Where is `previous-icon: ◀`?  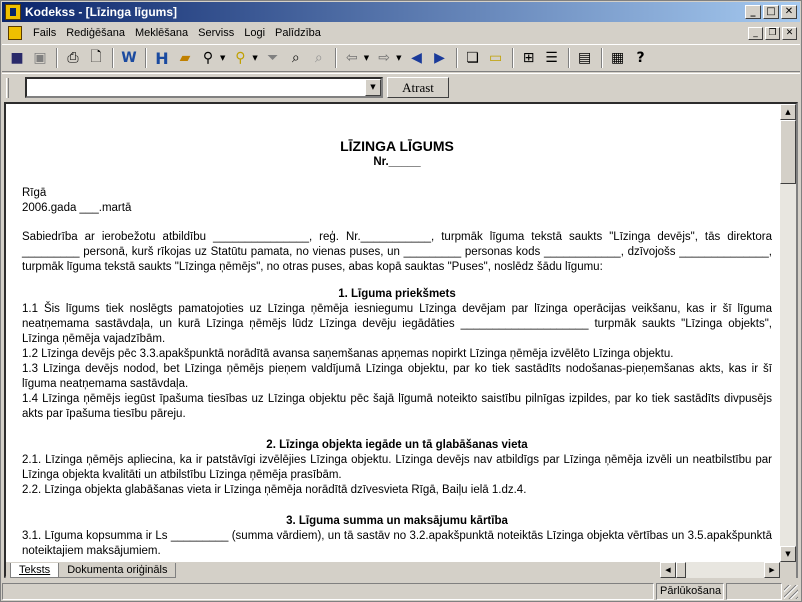 previous-icon: ◀ is located at coordinates (417, 58).